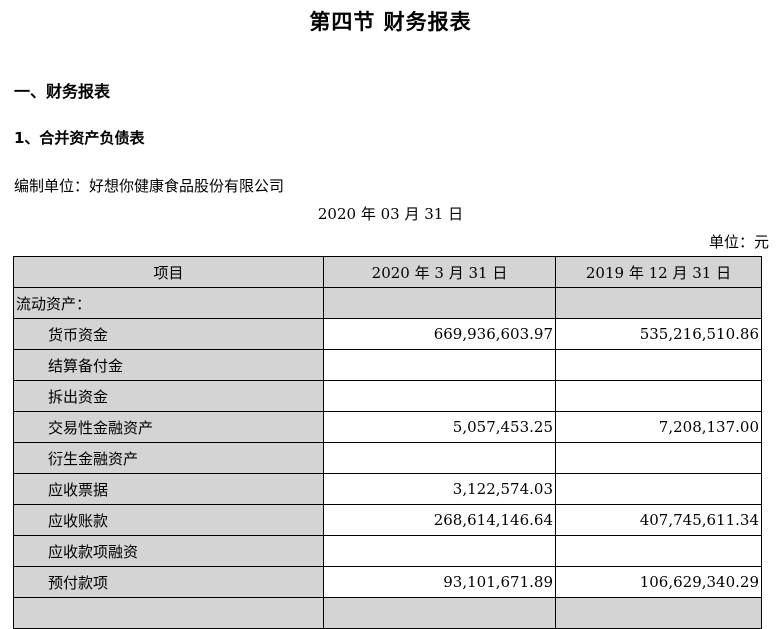  Describe the element at coordinates (168, 458) in the screenshot. I see `row-item: 衍生金融资产` at that location.